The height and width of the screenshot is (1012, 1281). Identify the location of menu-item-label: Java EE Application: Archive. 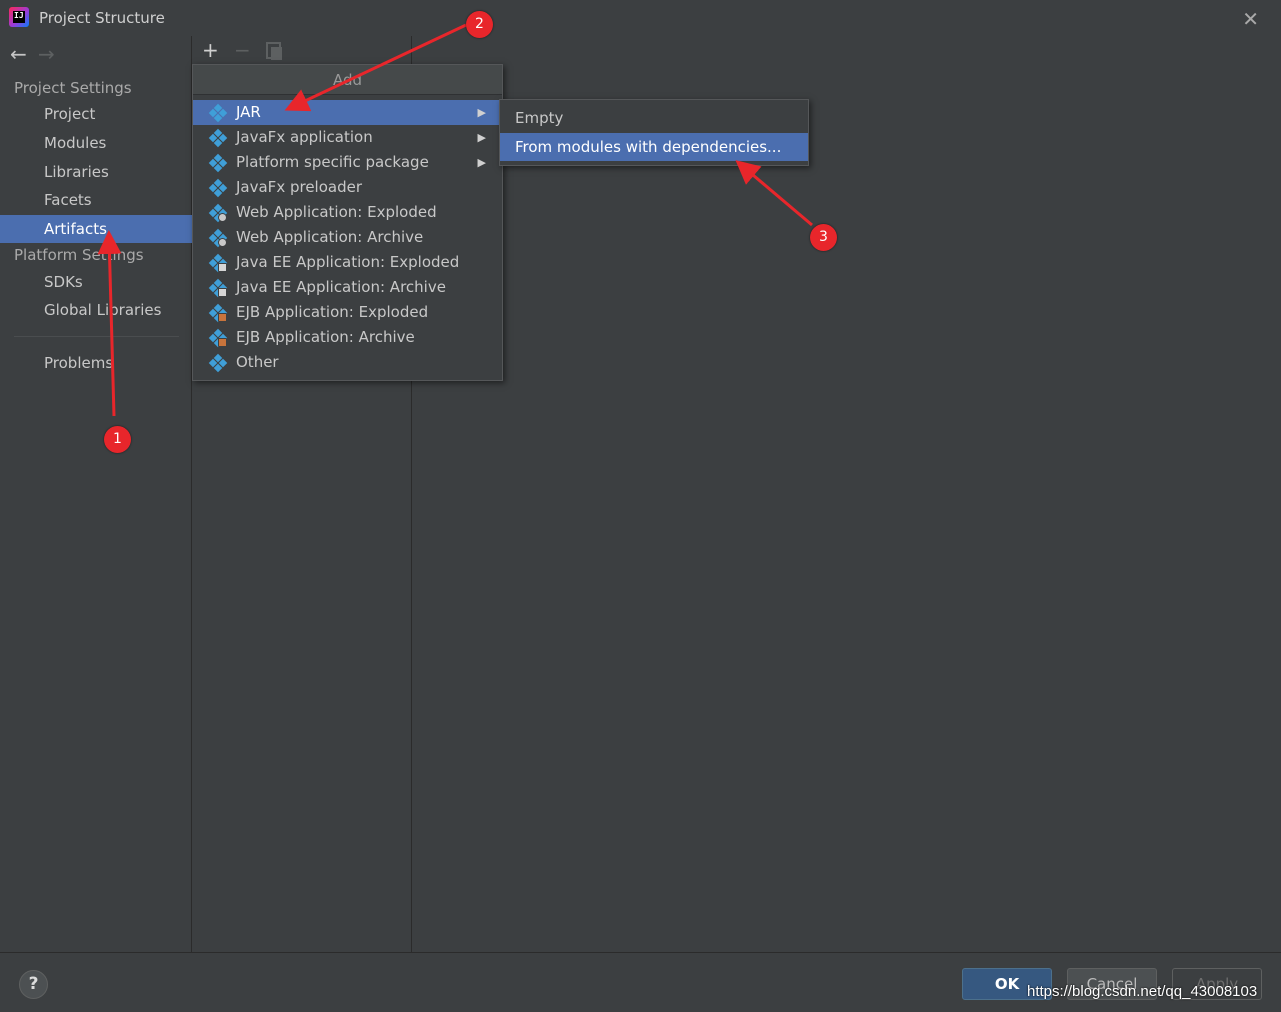
(341, 287).